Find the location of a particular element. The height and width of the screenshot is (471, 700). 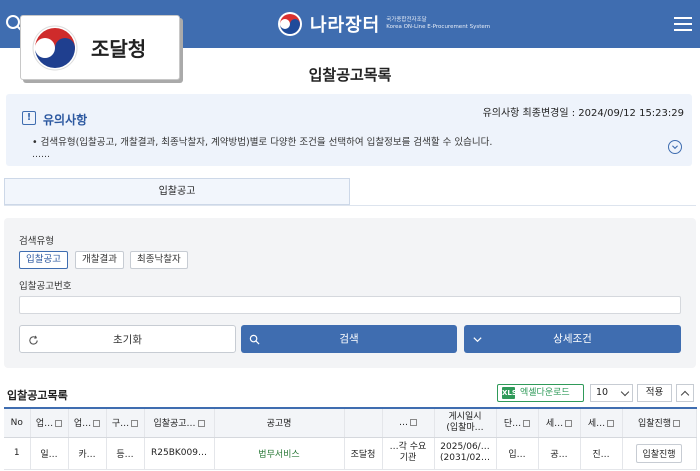

search-icon is located at coordinates (254, 339).